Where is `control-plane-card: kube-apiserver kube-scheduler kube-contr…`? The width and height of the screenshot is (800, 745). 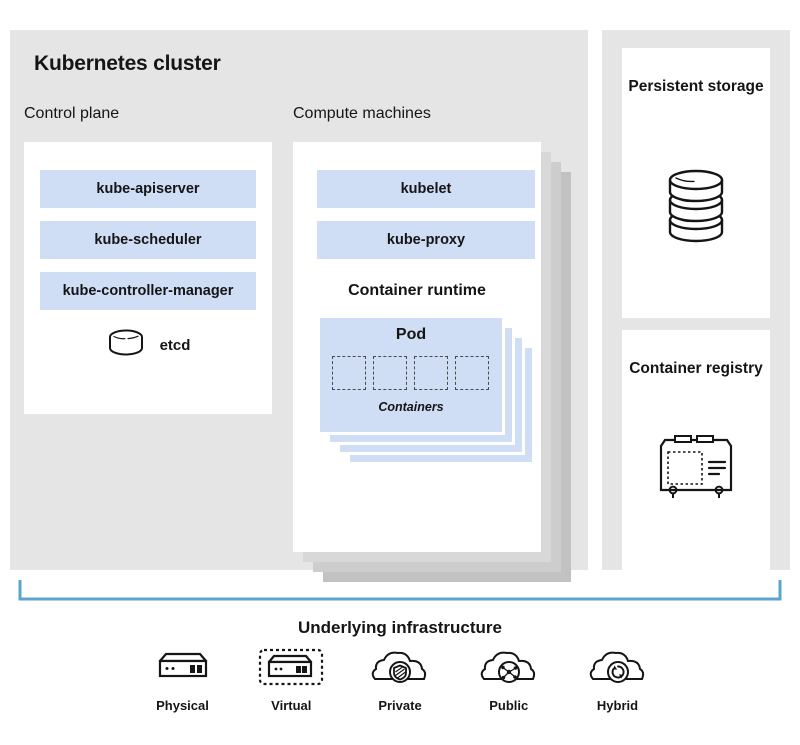 control-plane-card: kube-apiserver kube-scheduler kube-contr… is located at coordinates (148, 278).